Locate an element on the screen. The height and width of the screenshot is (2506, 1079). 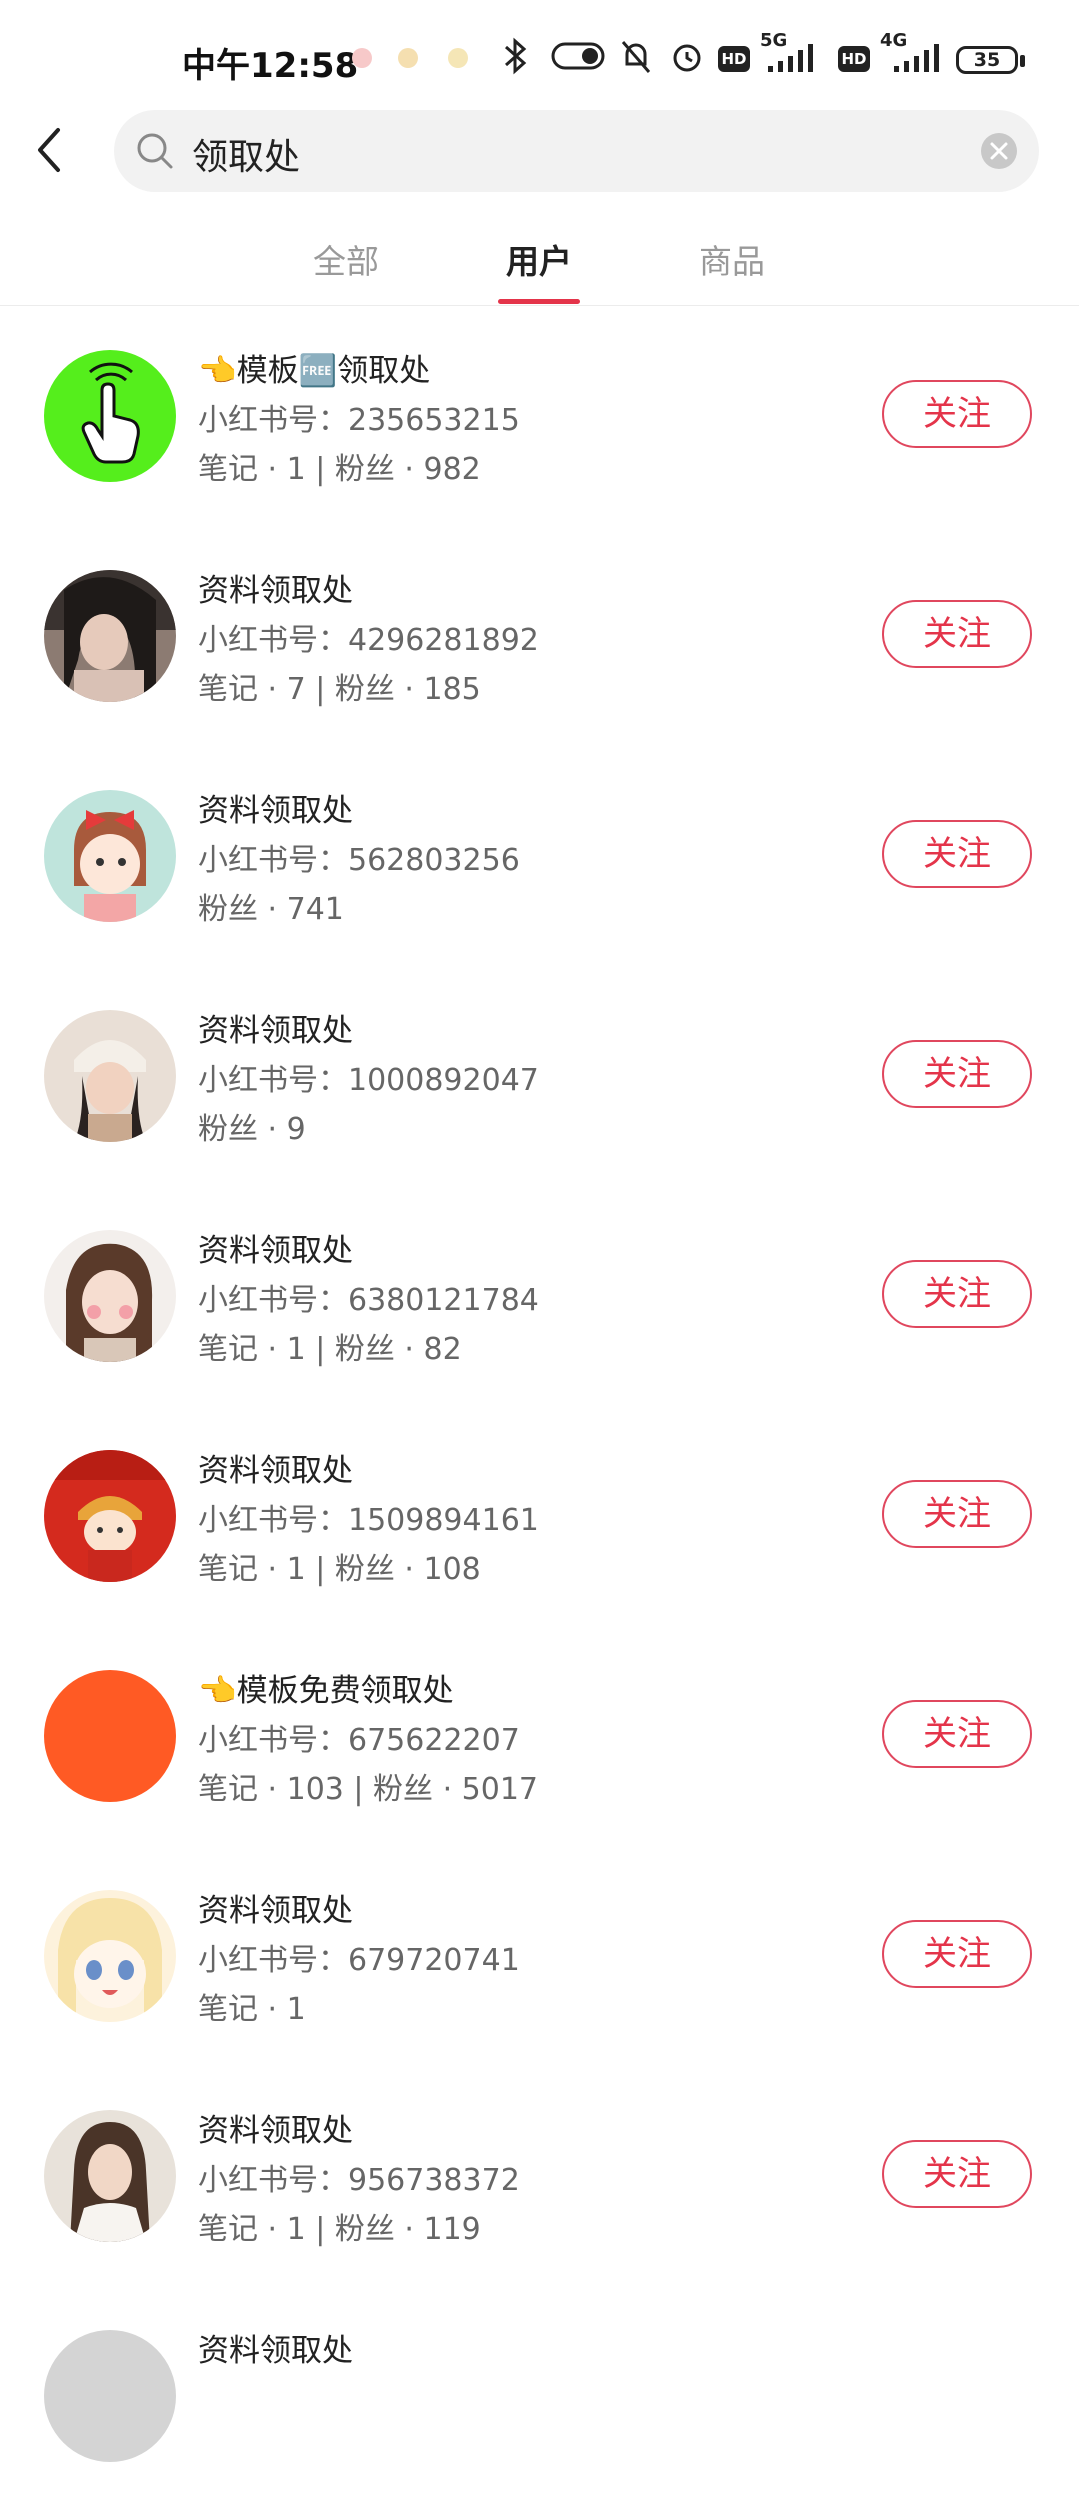
user-id: 956738372 is located at coordinates (434, 2180).